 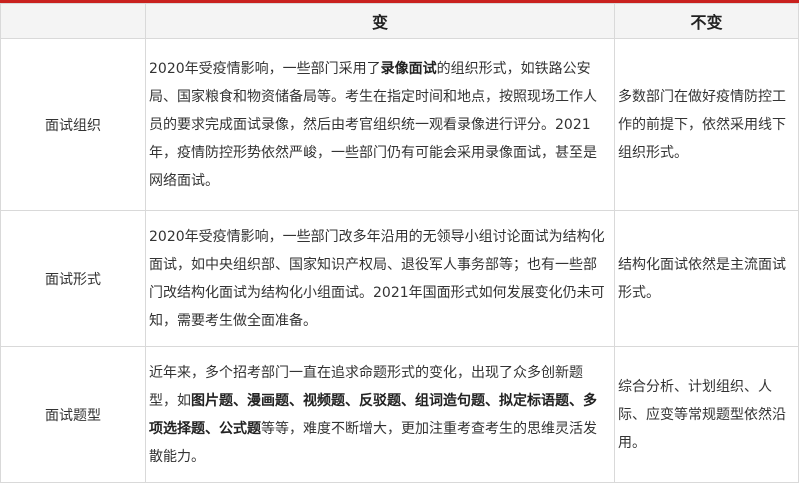 What do you see at coordinates (408, 68) in the screenshot?
I see `change-text-bold: 录像面试` at bounding box center [408, 68].